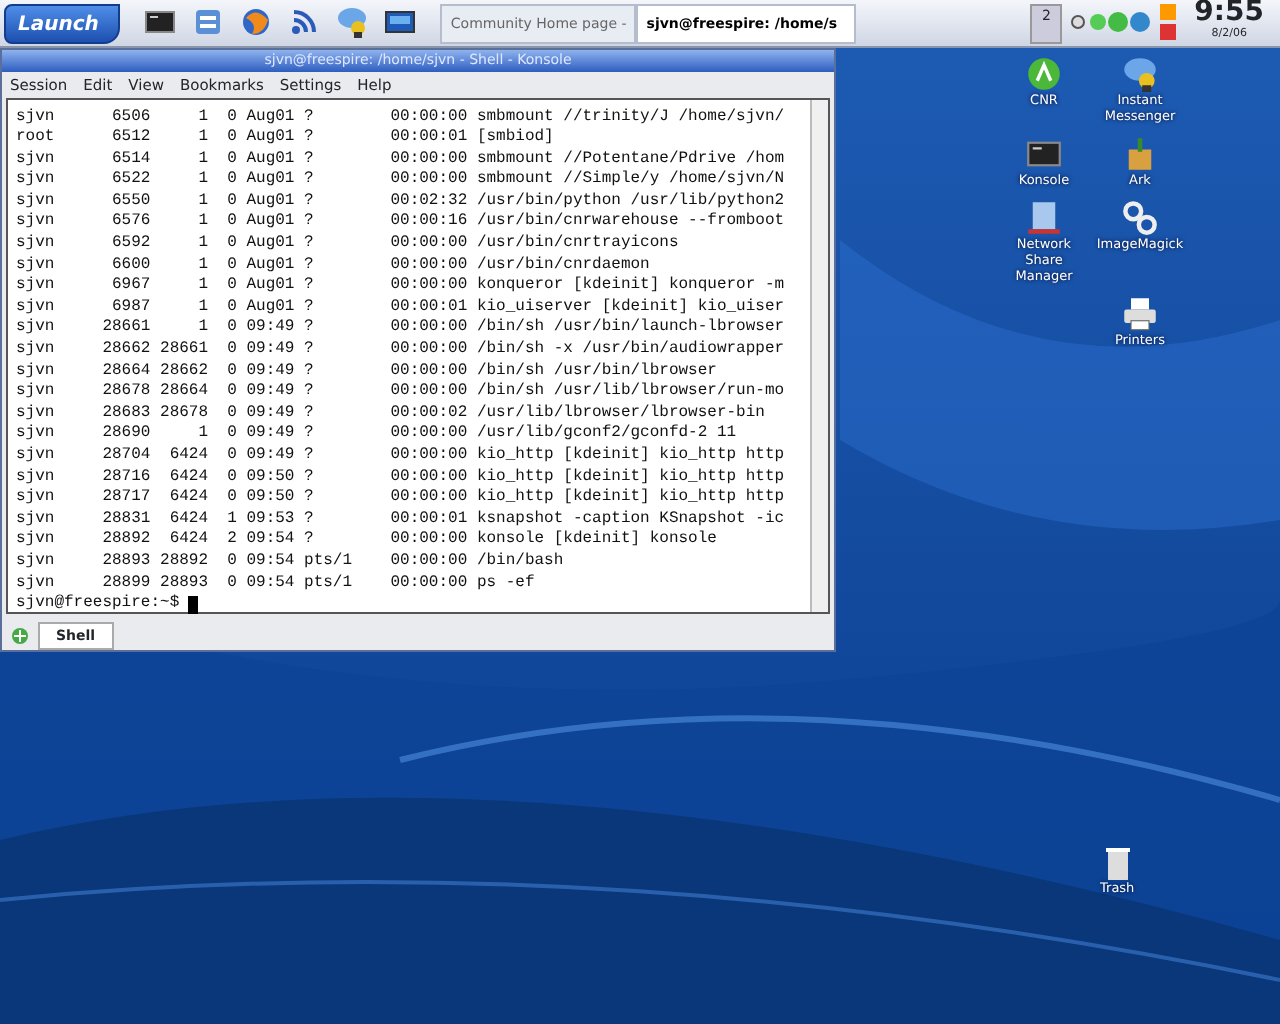  I want to click on terminal-line: sjvn 28704 6424 0 09:49 ? 00:00:00 kio_http [kdeinit] kio_http http, so click(401, 457).